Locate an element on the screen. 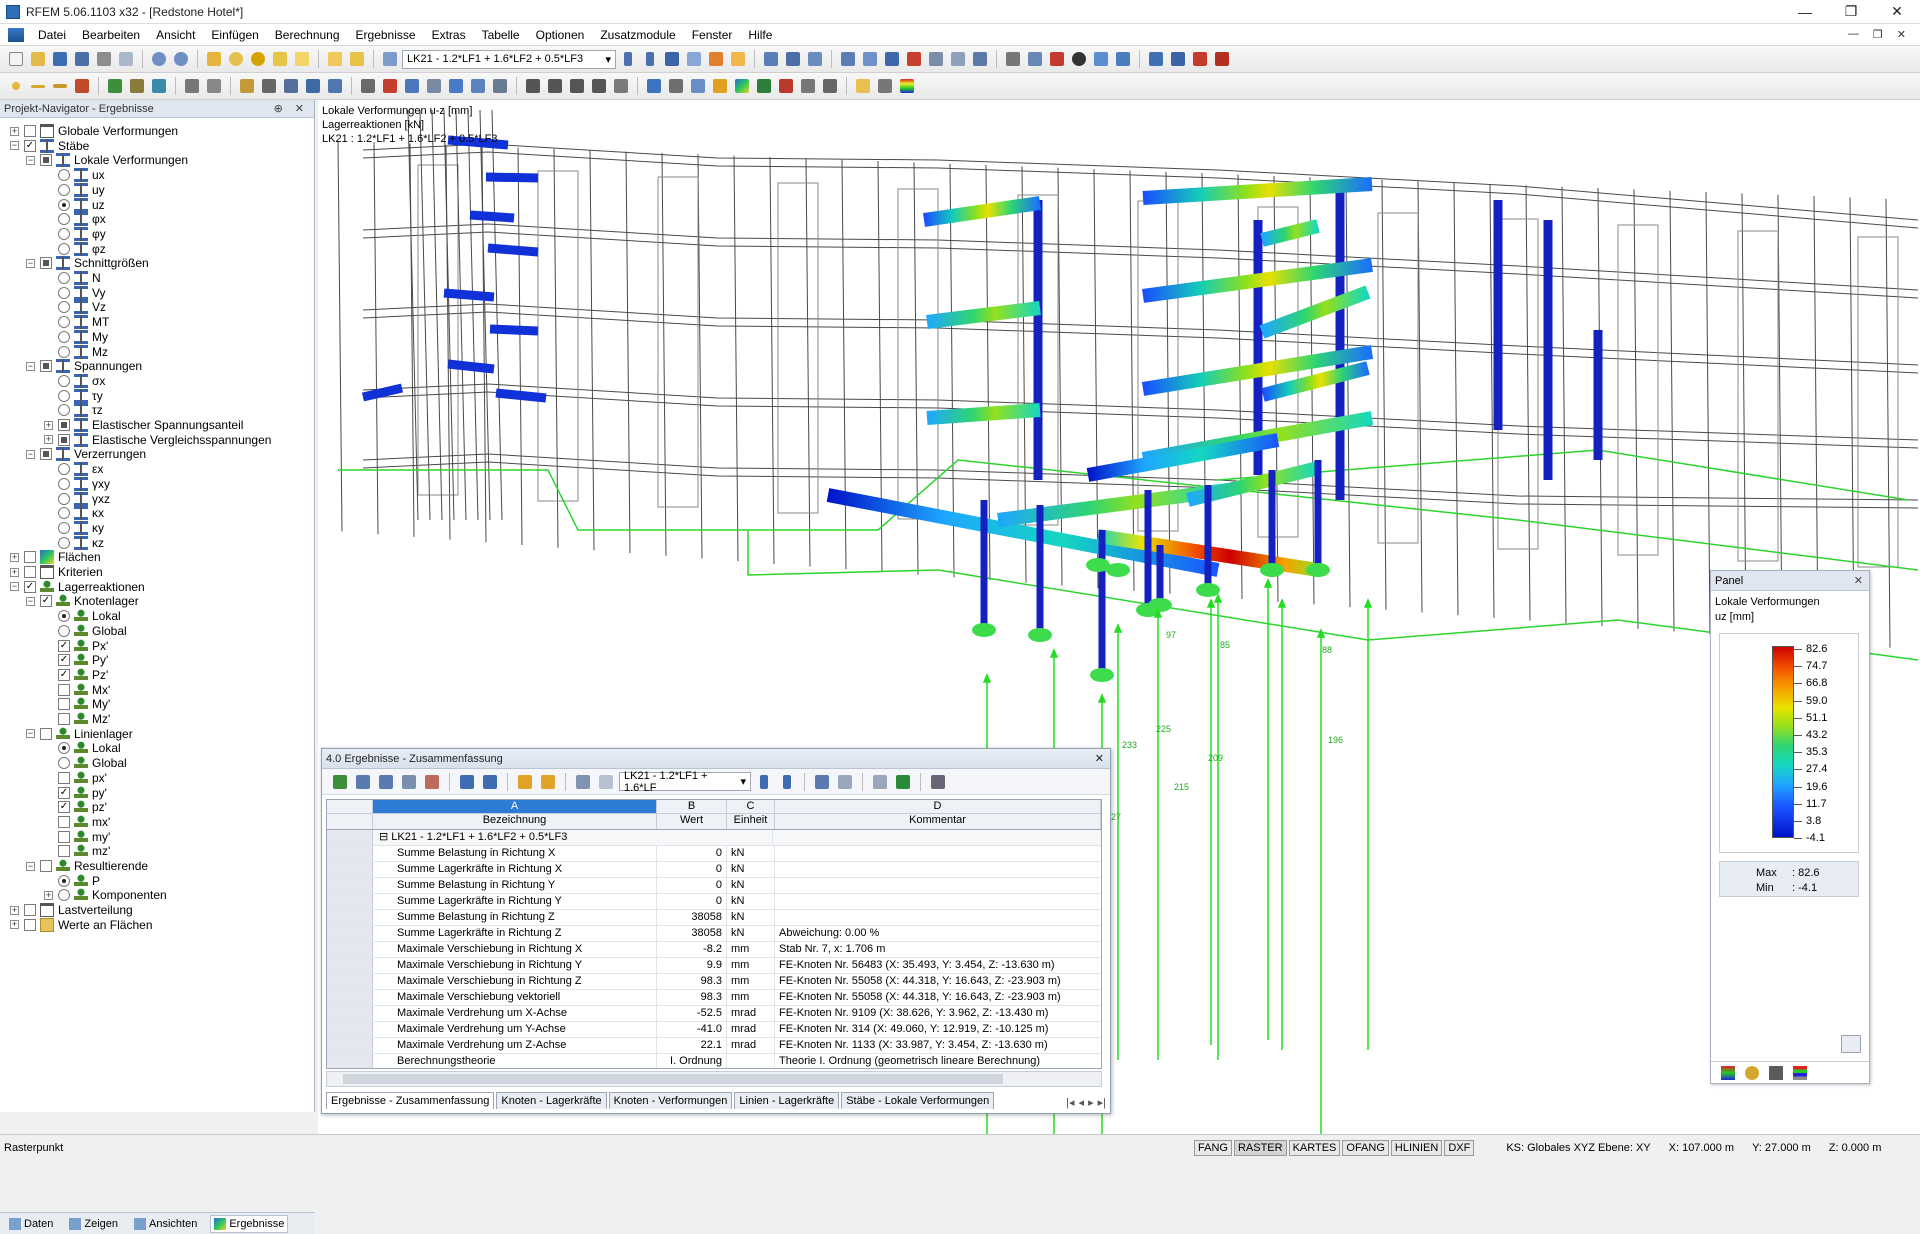 This screenshot has width=1920, height=1234. render-icon is located at coordinates (1079, 59).